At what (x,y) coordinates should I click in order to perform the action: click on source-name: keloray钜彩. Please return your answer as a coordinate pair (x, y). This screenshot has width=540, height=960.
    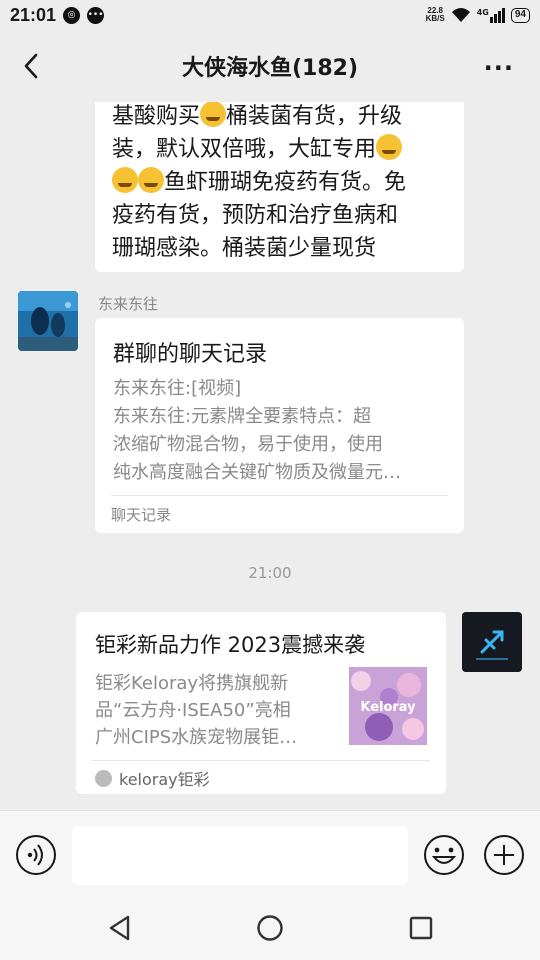
    Looking at the image, I should click on (164, 779).